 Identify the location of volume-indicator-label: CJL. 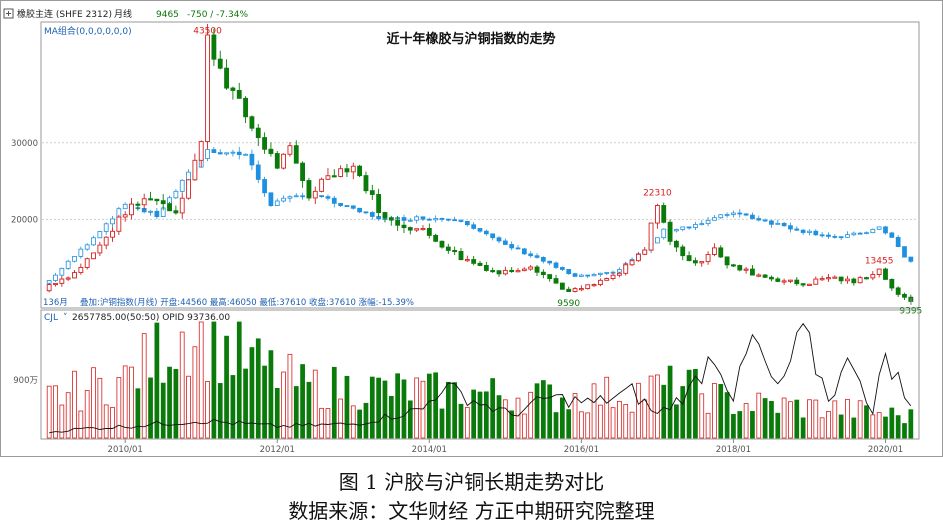
(51, 318).